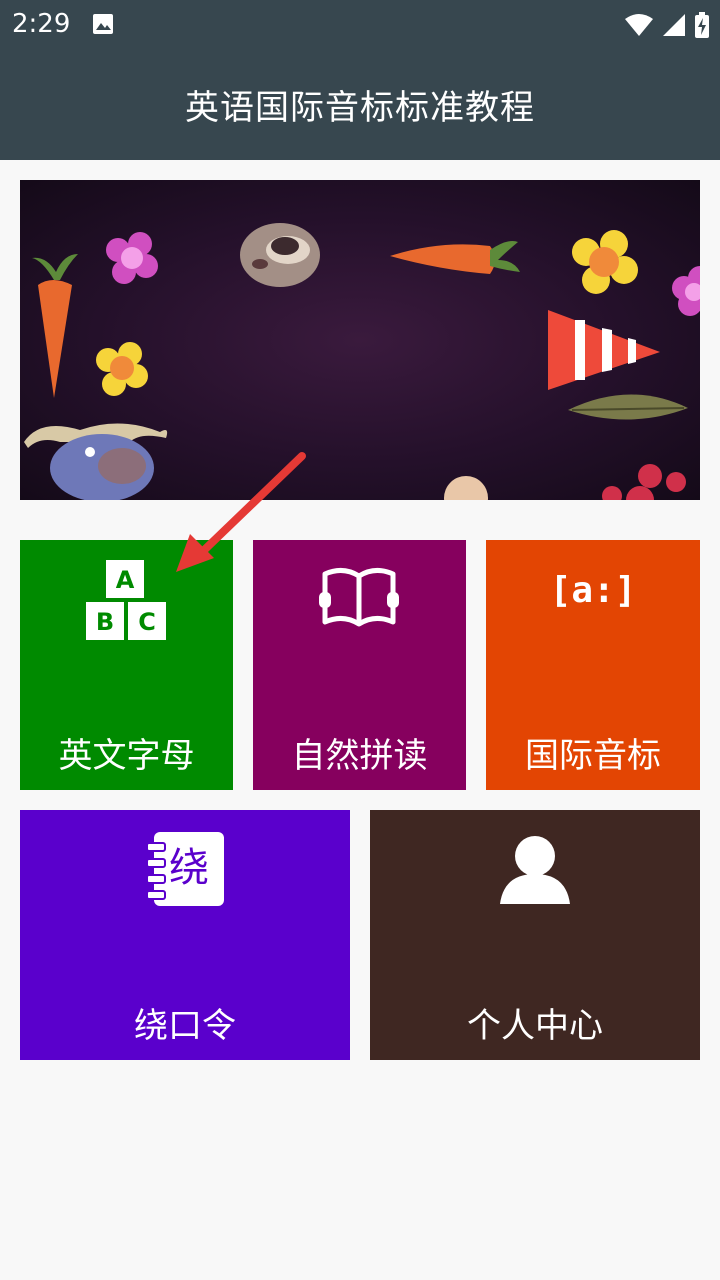  I want to click on berry-icon, so click(650, 476).